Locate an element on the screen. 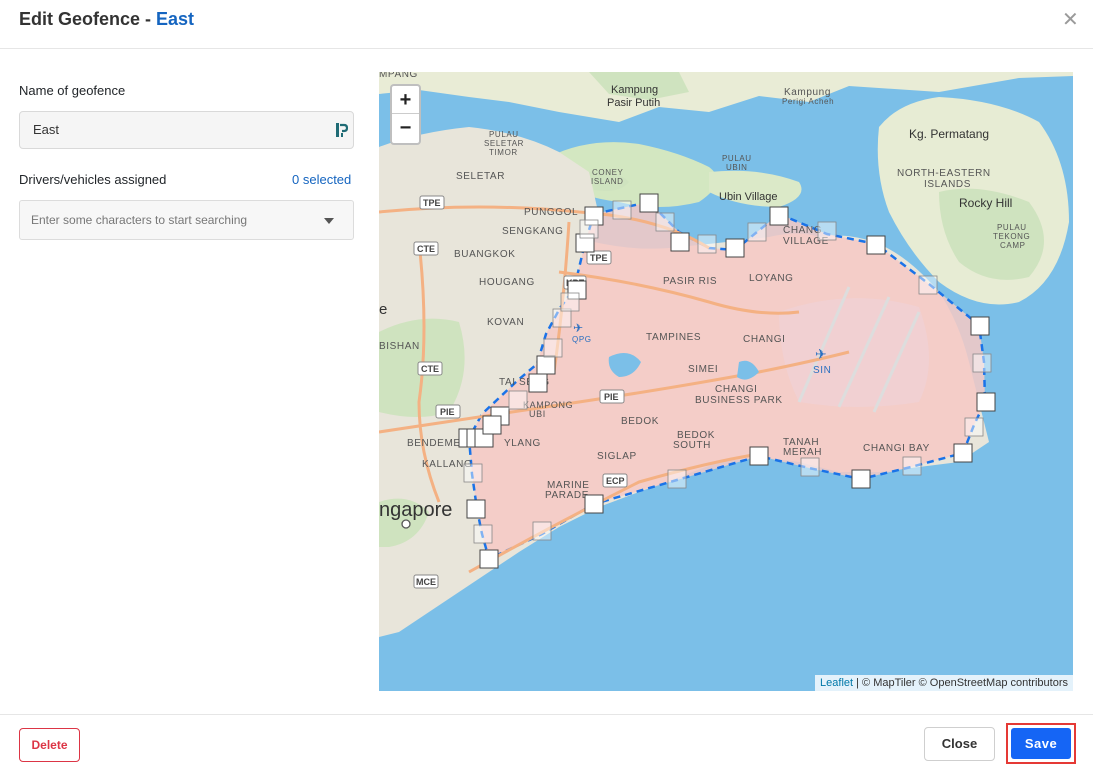  label-kampung-pasir-putih-2: Pasir Putih is located at coordinates (633, 103).